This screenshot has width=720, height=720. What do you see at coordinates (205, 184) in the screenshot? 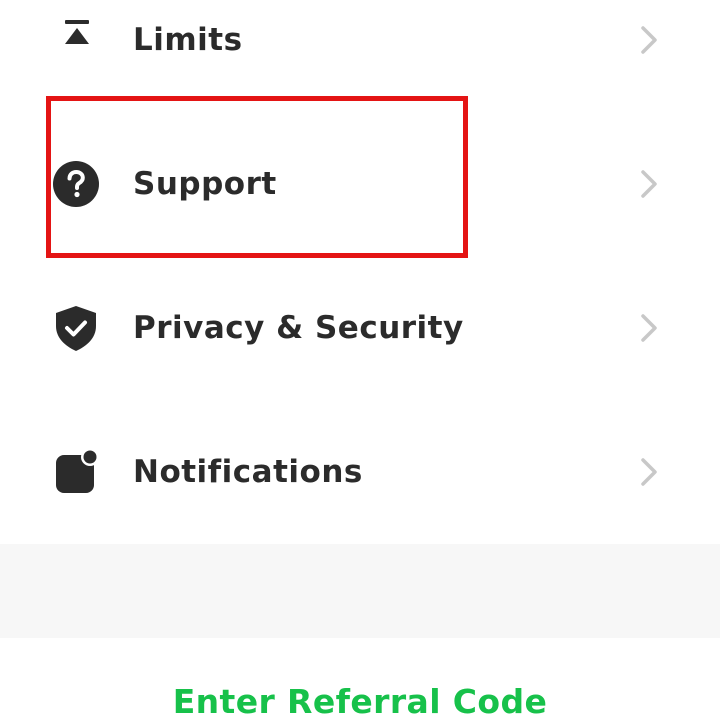
I see `menu-item-label: Support` at bounding box center [205, 184].